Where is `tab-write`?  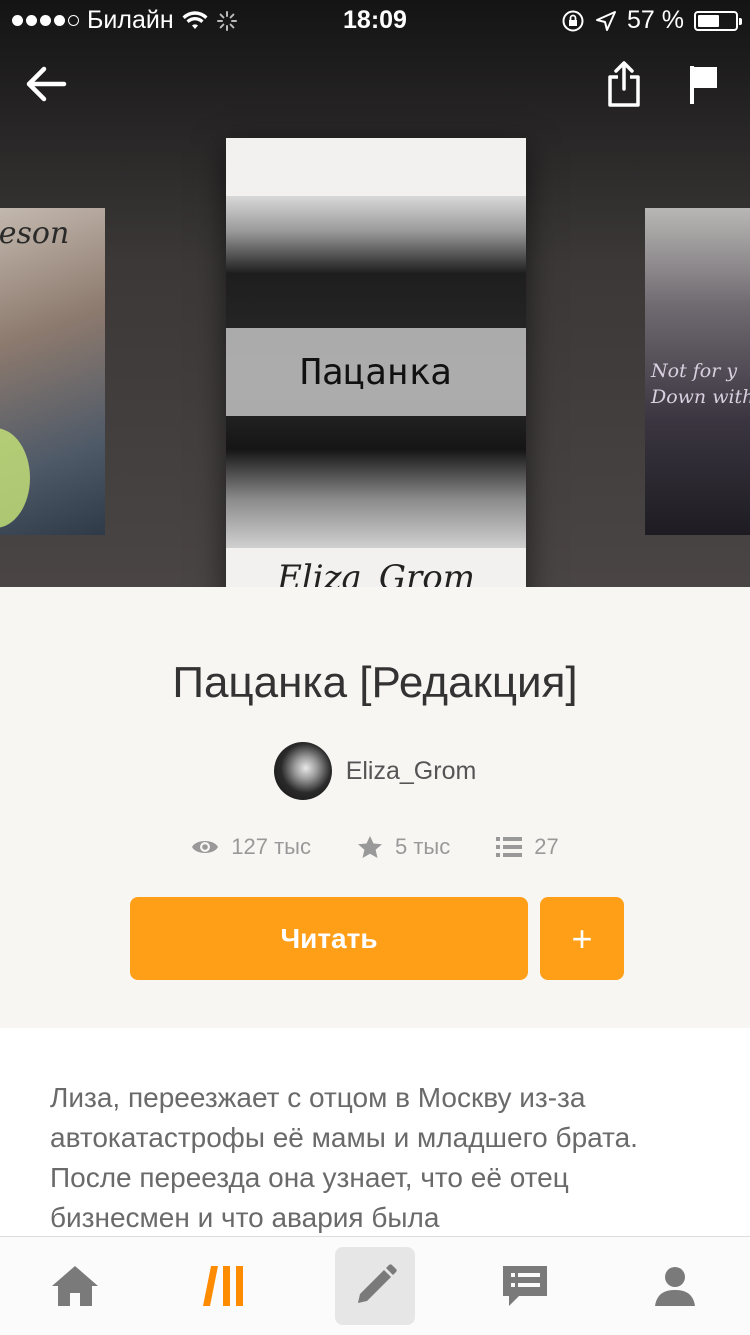 tab-write is located at coordinates (375, 1286).